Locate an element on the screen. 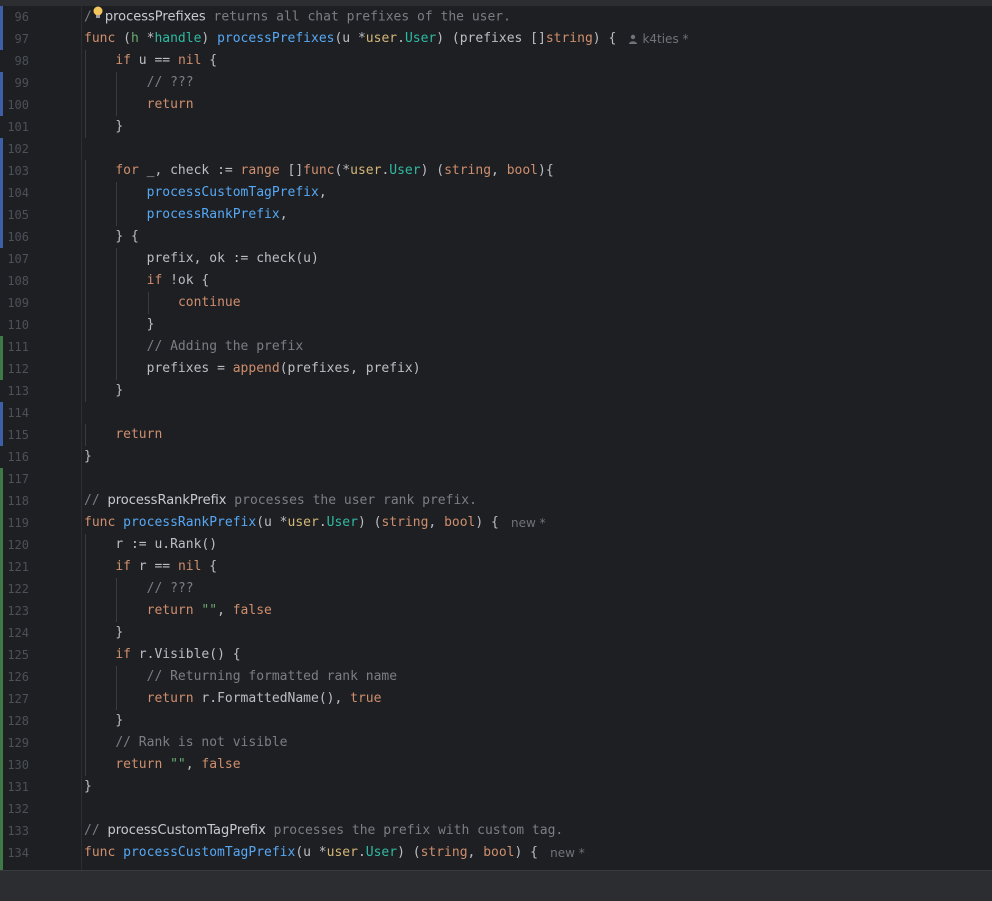 The image size is (992, 901). line-number: 104 is located at coordinates (18, 193).